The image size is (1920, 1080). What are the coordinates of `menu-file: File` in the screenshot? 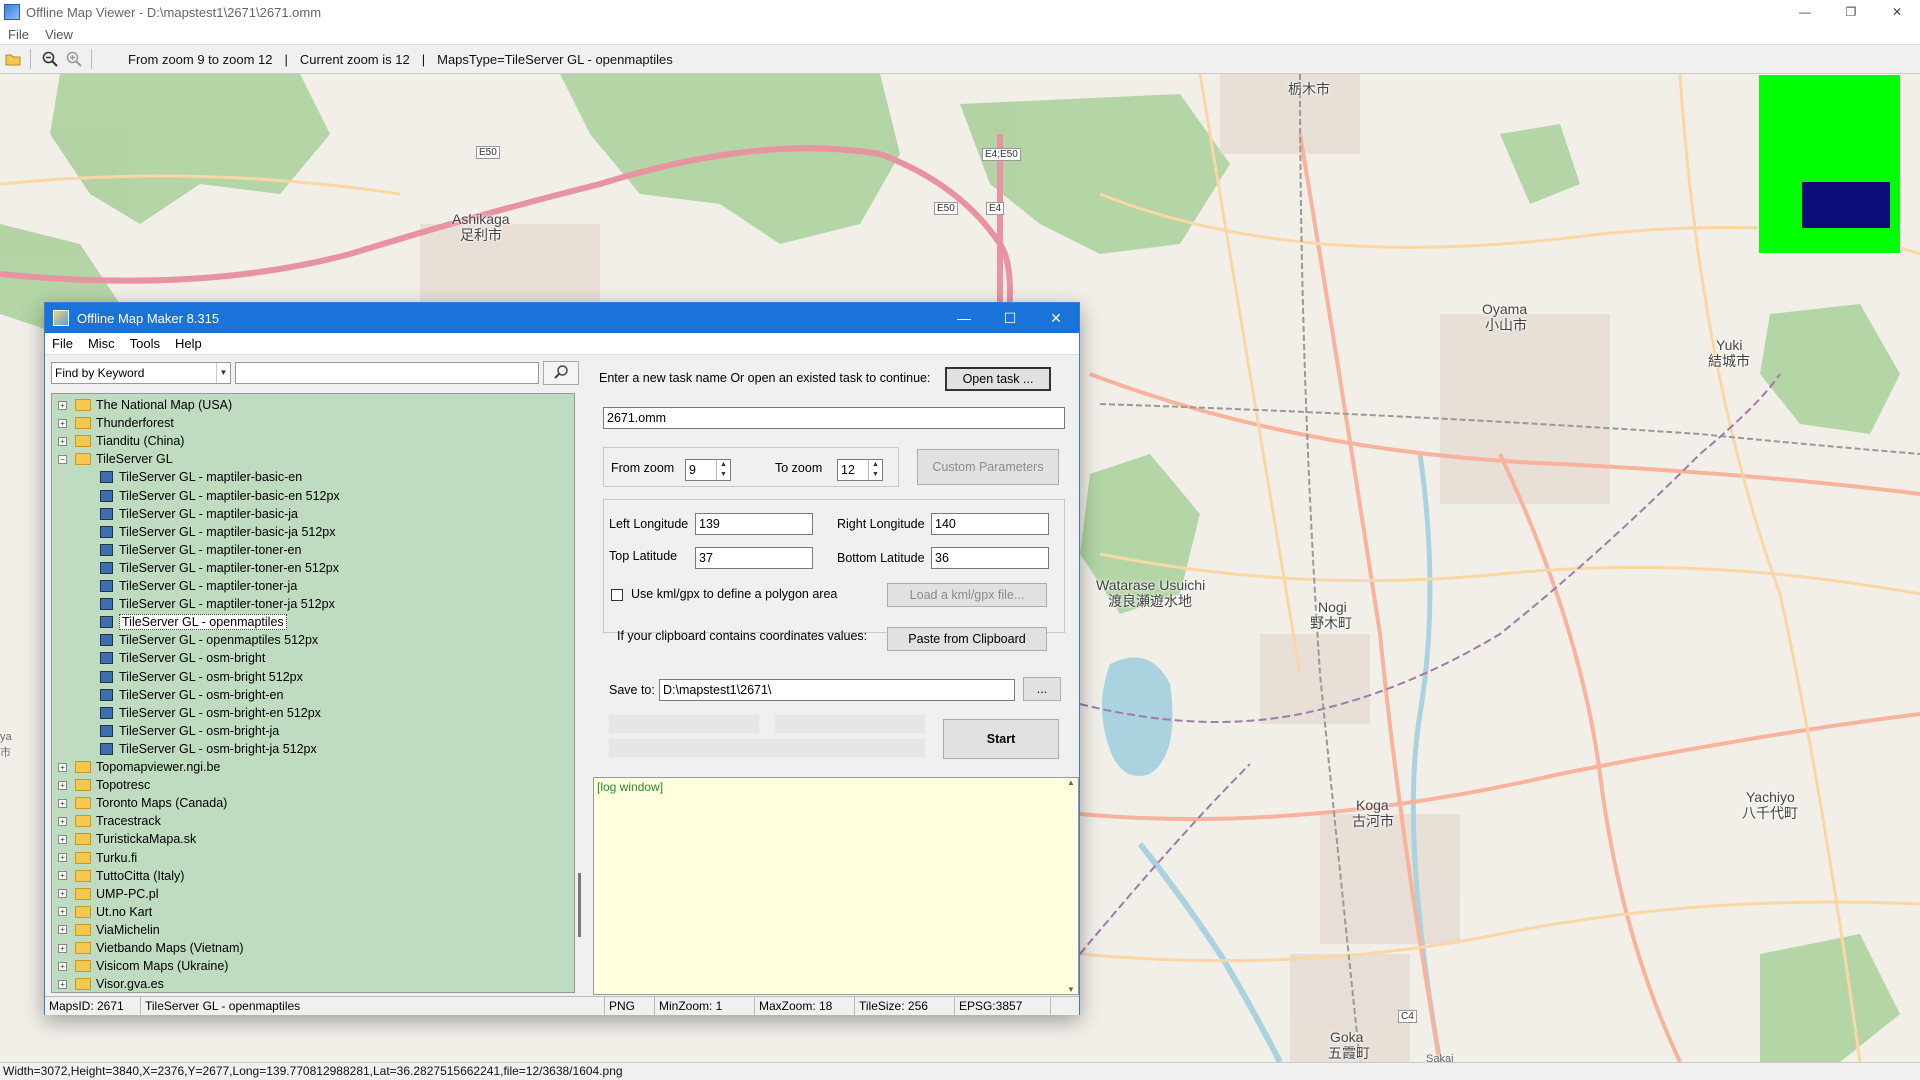 It's located at (18, 34).